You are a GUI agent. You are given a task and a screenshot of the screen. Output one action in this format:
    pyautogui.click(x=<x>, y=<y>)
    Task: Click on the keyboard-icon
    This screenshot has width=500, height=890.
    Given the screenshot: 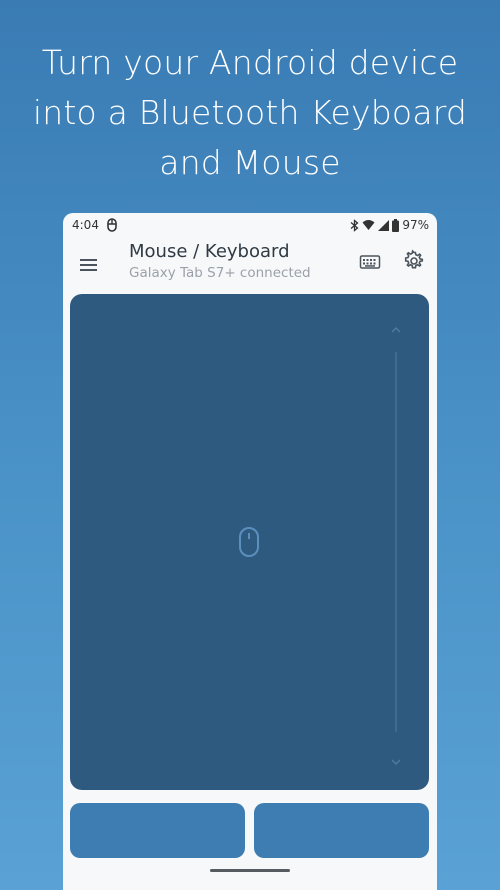 What is the action you would take?
    pyautogui.click(x=370, y=262)
    